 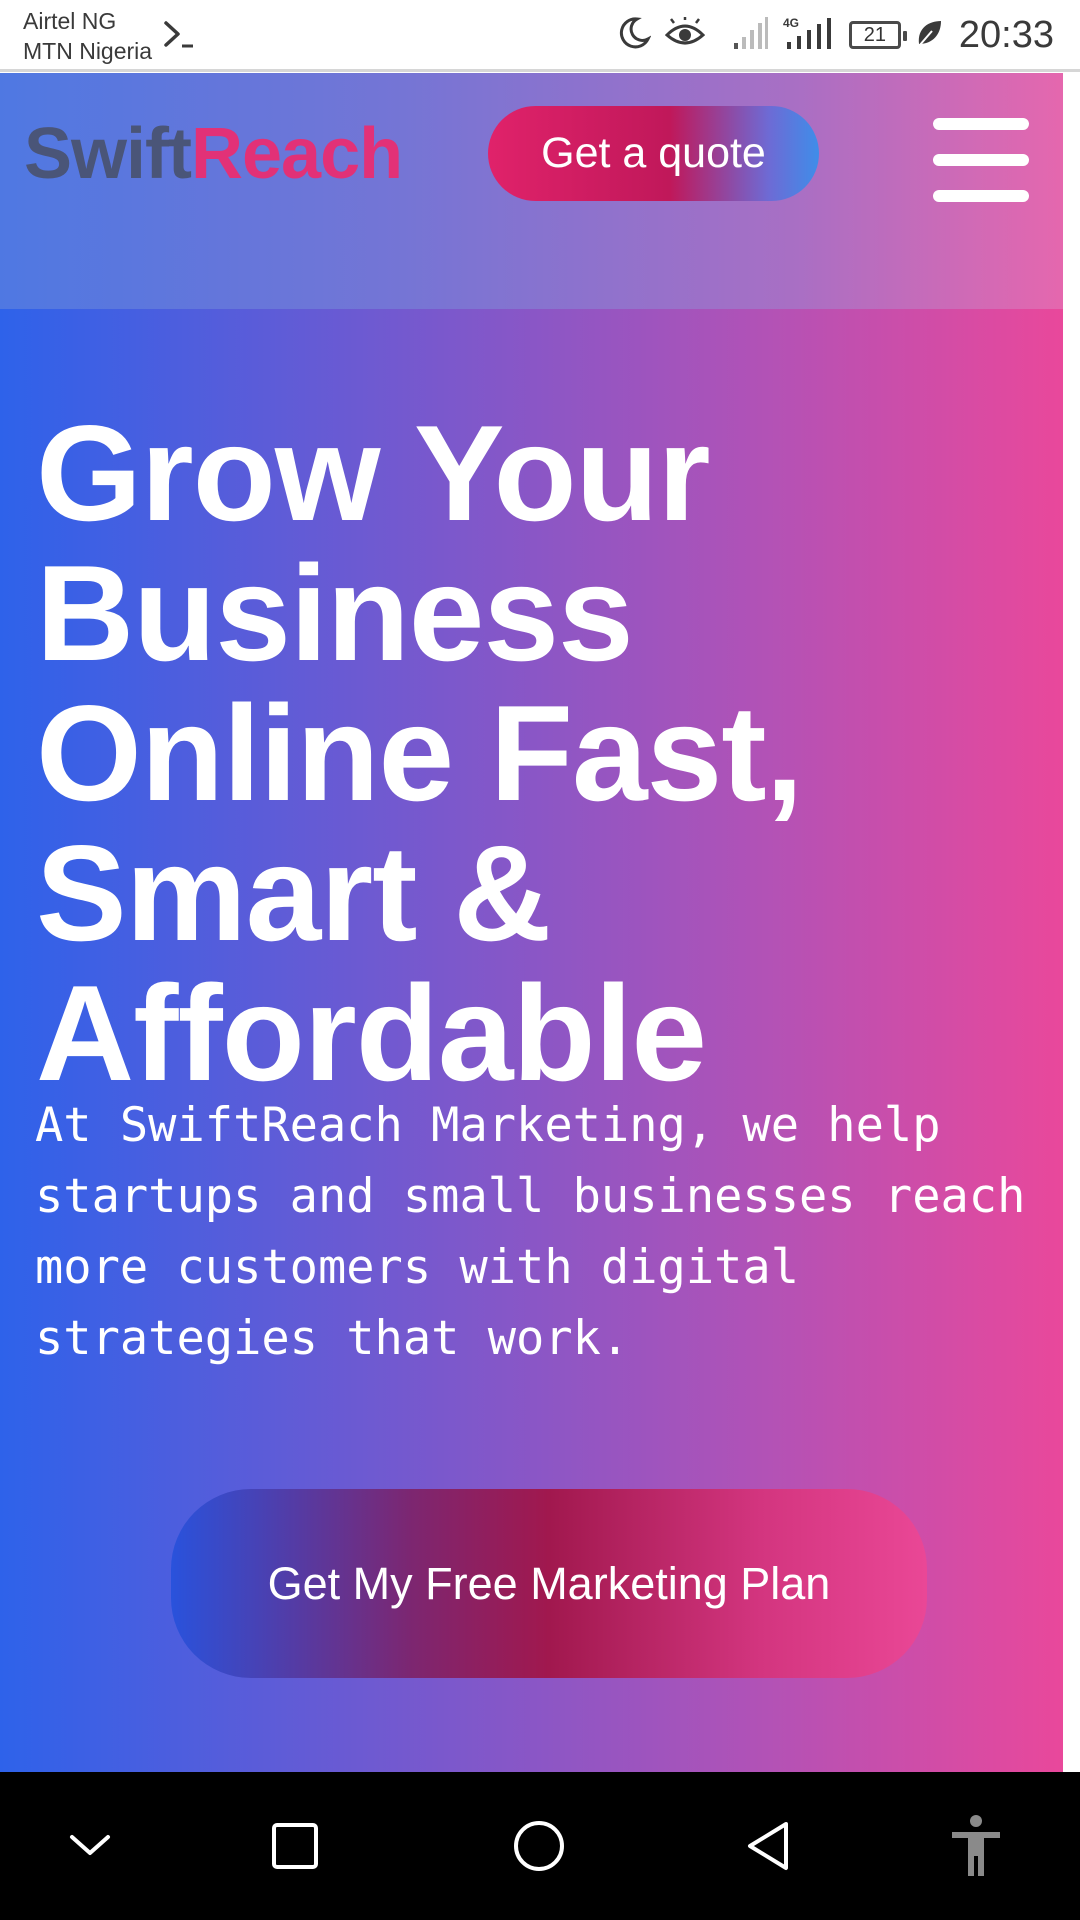 I want to click on clock: 20:33, so click(x=1006, y=34).